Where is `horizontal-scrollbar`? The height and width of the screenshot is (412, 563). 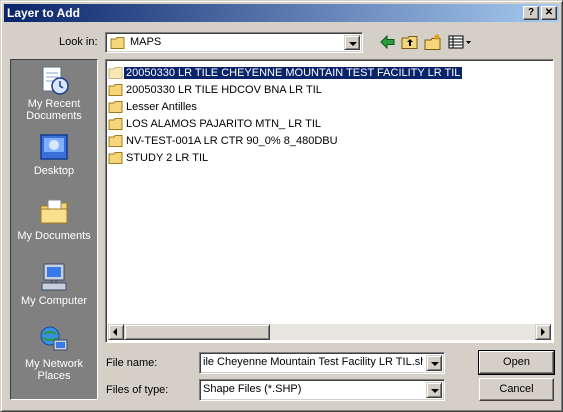 horizontal-scrollbar is located at coordinates (329, 332).